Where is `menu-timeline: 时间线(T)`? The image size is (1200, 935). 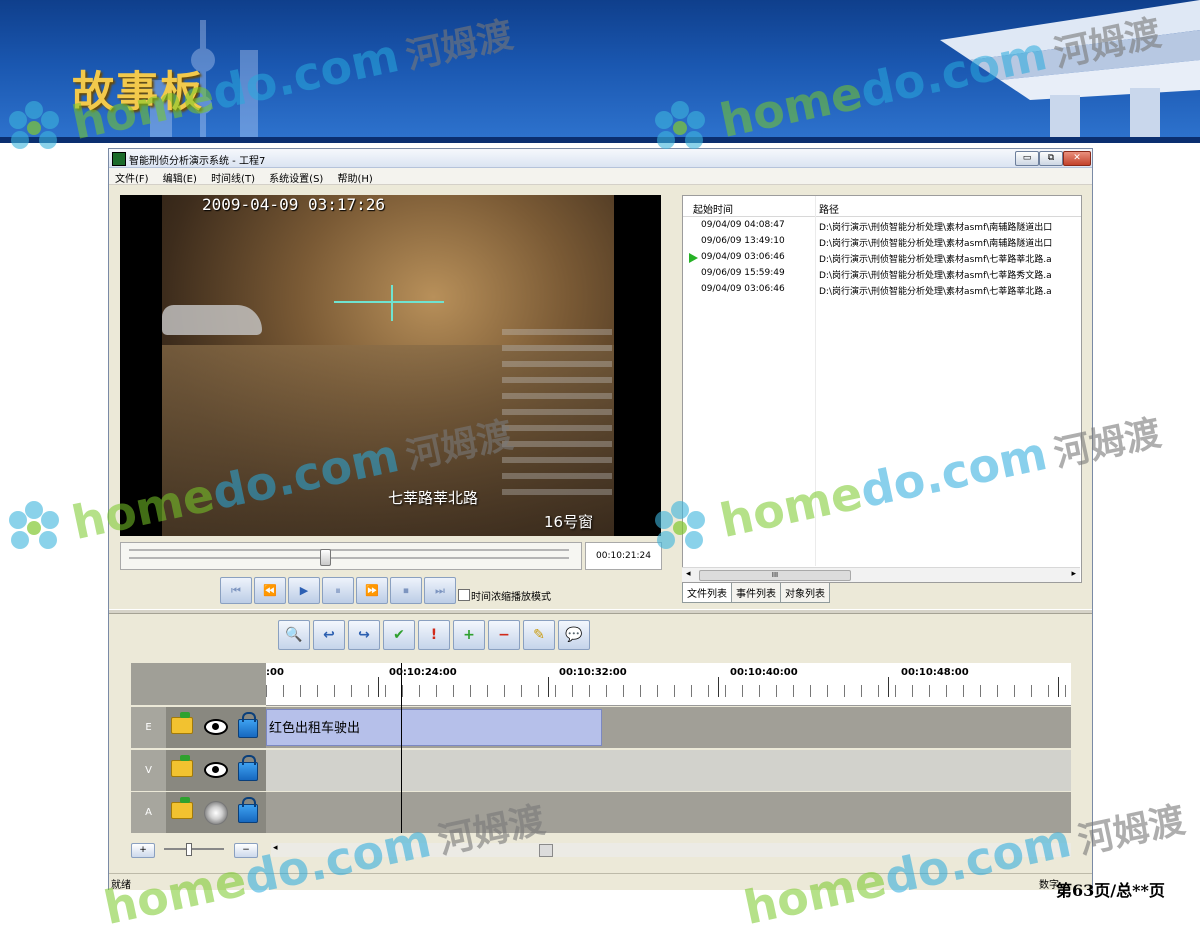
menu-timeline: 时间线(T) is located at coordinates (232, 176).